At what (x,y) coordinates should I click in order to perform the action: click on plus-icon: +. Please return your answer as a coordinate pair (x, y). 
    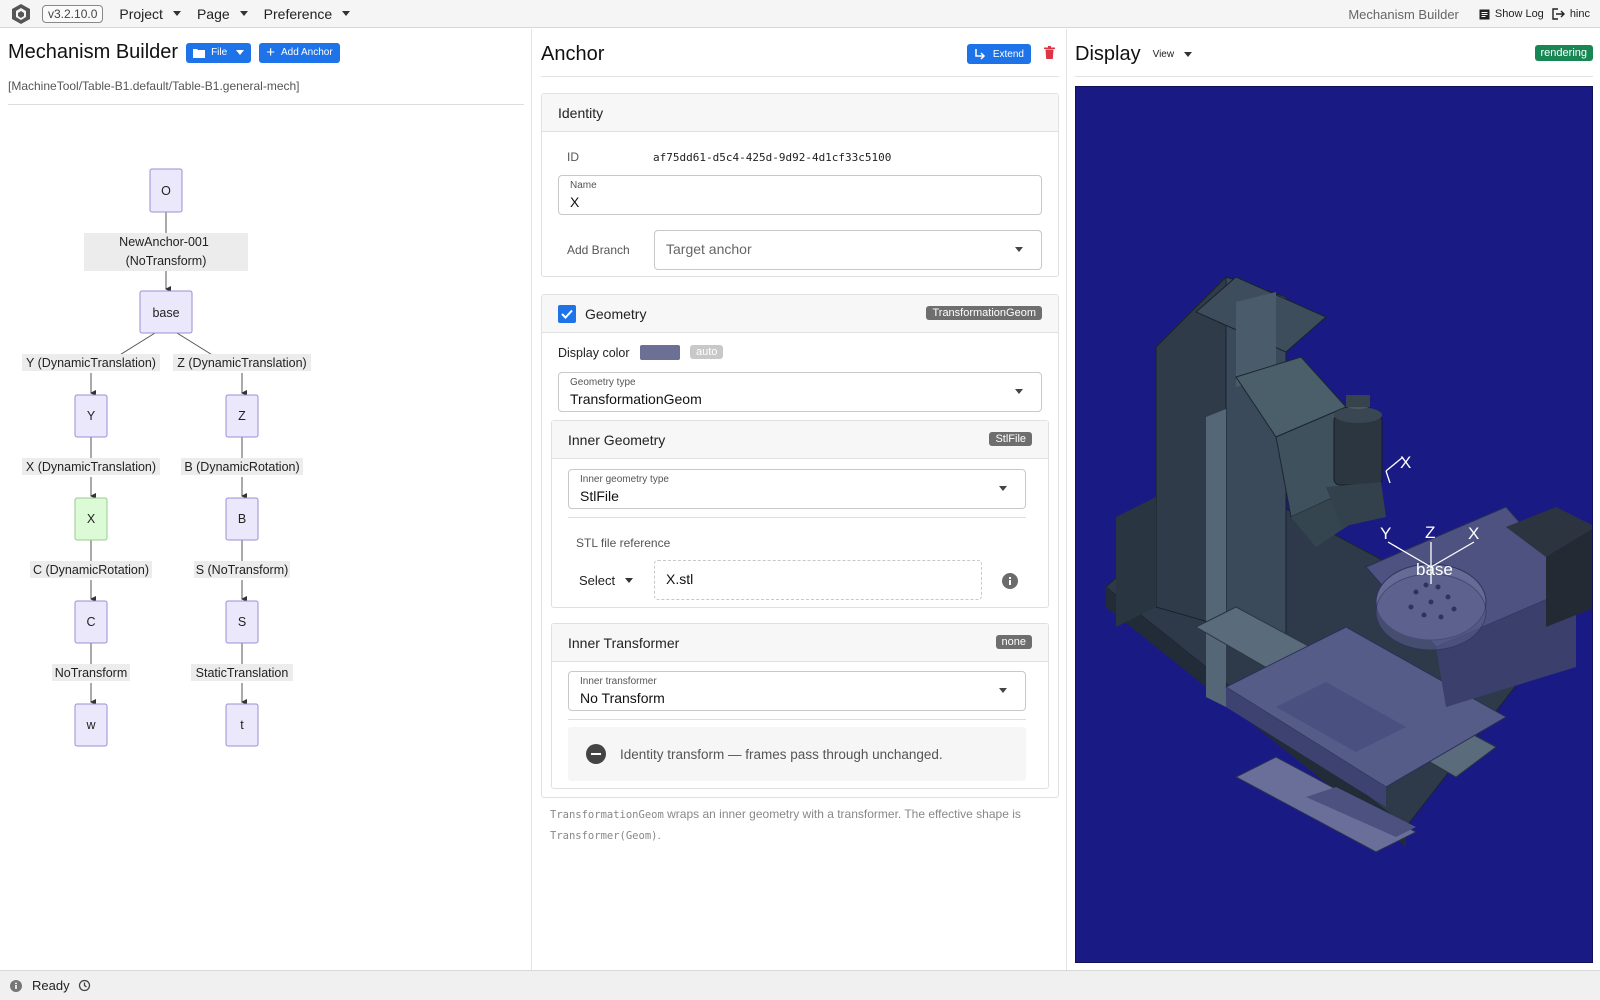
    Looking at the image, I should click on (270, 52).